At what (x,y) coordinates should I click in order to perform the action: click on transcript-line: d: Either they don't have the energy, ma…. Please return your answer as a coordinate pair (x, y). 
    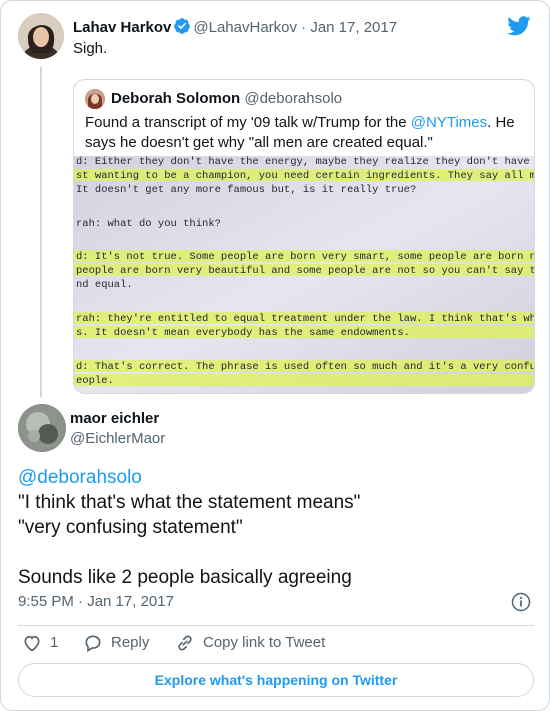
    Looking at the image, I should click on (305, 162).